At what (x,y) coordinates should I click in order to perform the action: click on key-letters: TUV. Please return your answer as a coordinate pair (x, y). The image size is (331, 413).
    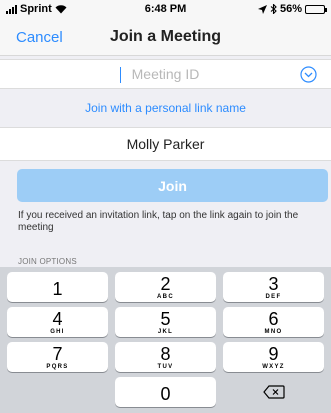
    Looking at the image, I should click on (165, 367).